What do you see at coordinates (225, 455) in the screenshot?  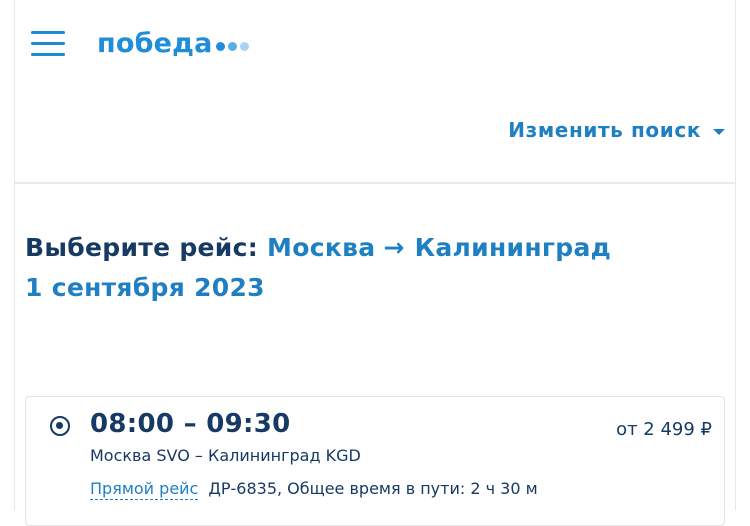 I see `flight-route: Москва SVO – Калининград KGD` at bounding box center [225, 455].